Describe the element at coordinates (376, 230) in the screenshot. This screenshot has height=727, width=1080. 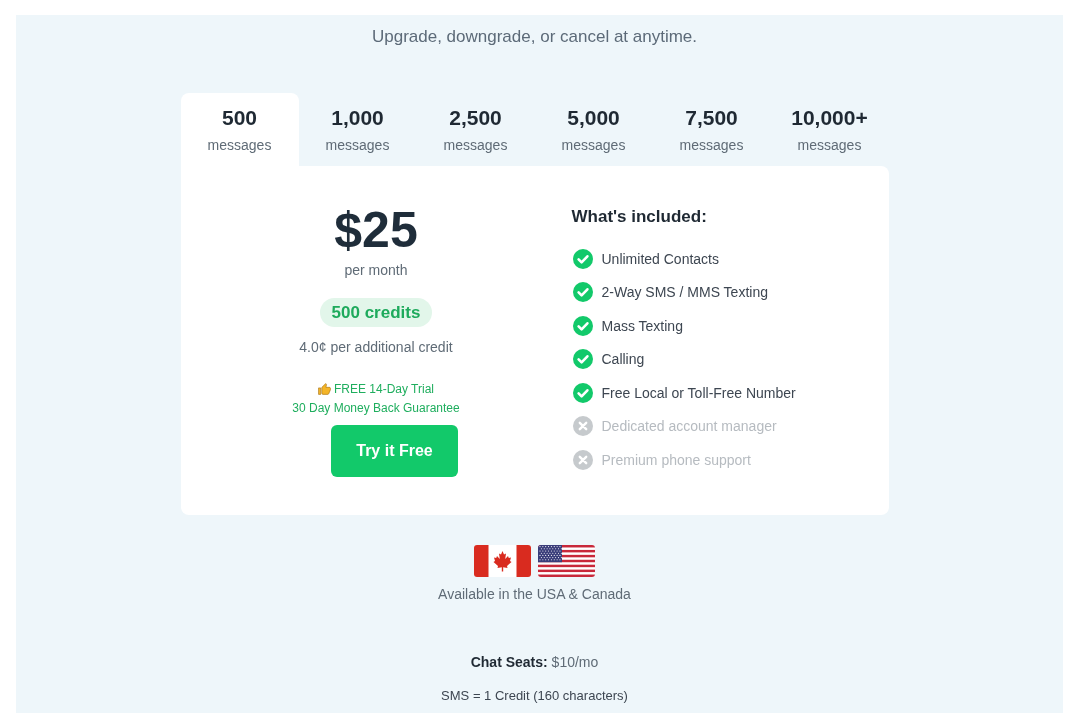
I see `price: $25` at that location.